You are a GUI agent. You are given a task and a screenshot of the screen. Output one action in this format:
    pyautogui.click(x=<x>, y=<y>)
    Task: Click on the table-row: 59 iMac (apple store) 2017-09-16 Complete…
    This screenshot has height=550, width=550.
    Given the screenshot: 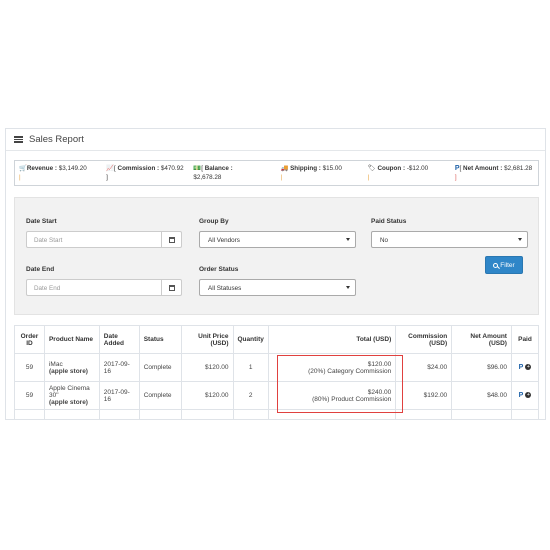 What is the action you would take?
    pyautogui.click(x=277, y=367)
    